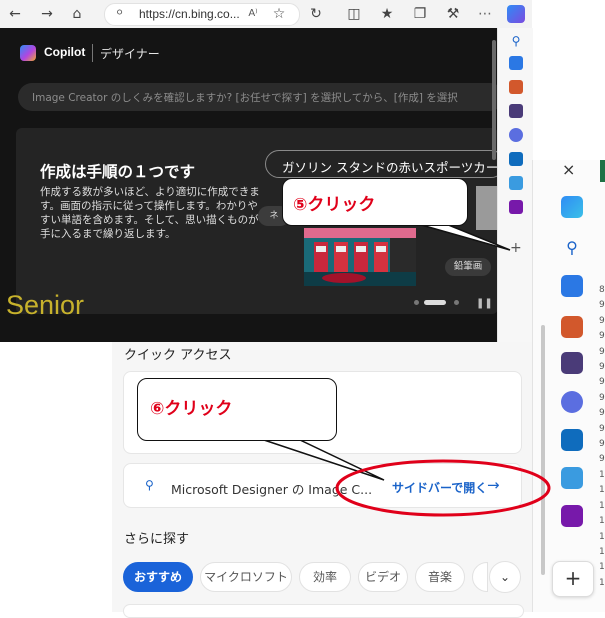  Describe the element at coordinates (28, 53) in the screenshot. I see `copilot-logo-icon` at that location.